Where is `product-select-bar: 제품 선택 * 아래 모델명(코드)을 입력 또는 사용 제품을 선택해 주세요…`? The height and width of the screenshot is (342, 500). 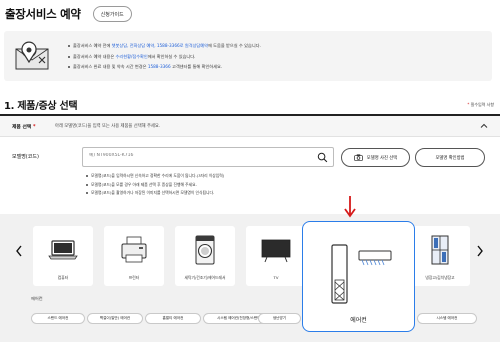
product-select-bar: 제품 선택 * 아래 모델명(코드)을 입력 또는 사용 제품을 선택해 주세요… is located at coordinates (250, 126).